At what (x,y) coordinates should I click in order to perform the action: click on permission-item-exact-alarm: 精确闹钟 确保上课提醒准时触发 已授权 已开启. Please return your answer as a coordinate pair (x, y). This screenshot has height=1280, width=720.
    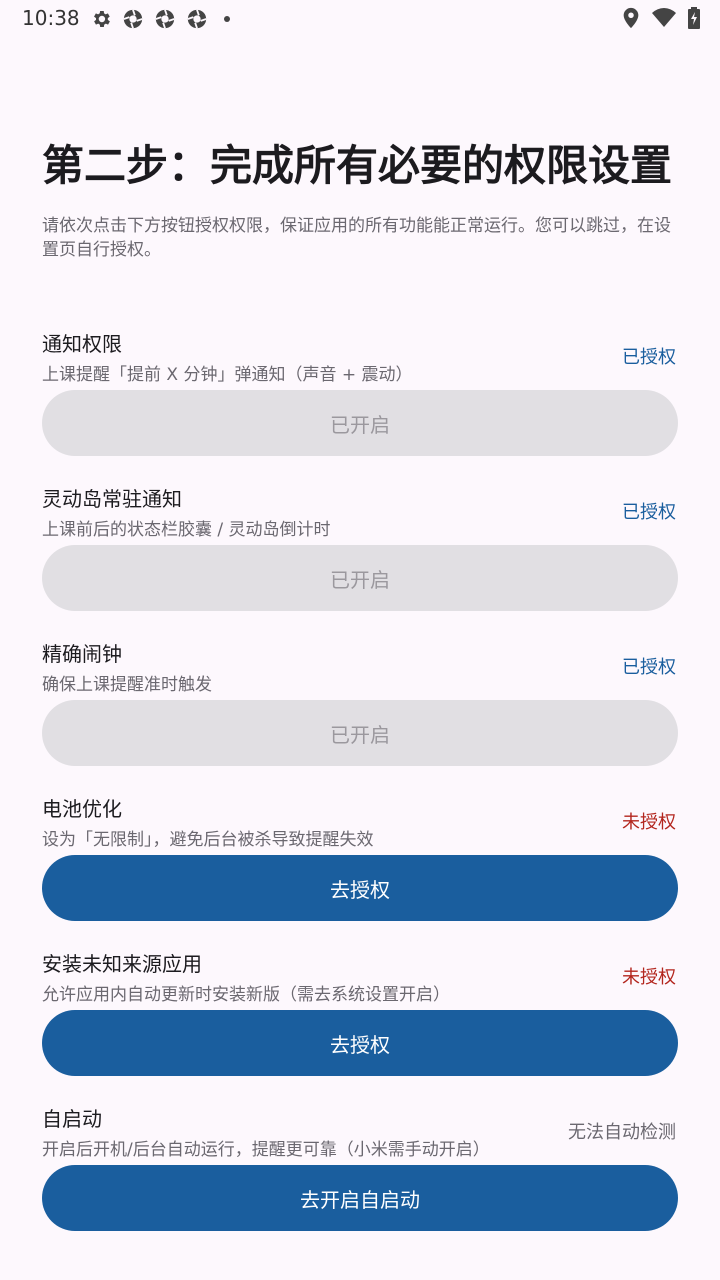
    Looking at the image, I should click on (360, 713).